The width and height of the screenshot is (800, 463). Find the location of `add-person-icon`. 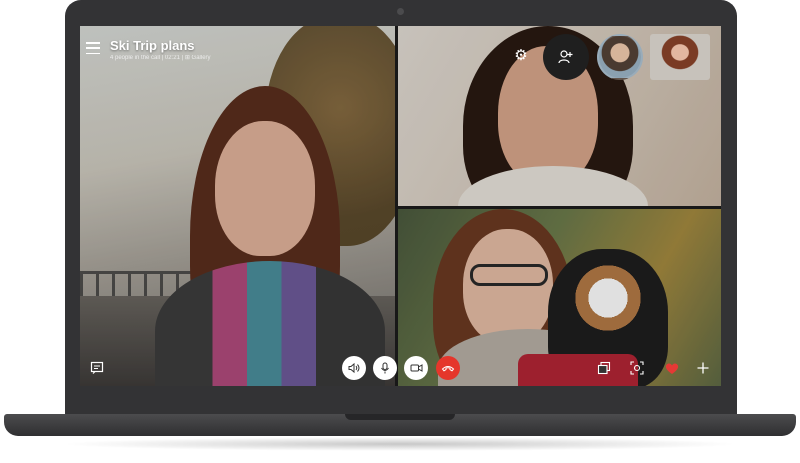

add-person-icon is located at coordinates (565, 57).